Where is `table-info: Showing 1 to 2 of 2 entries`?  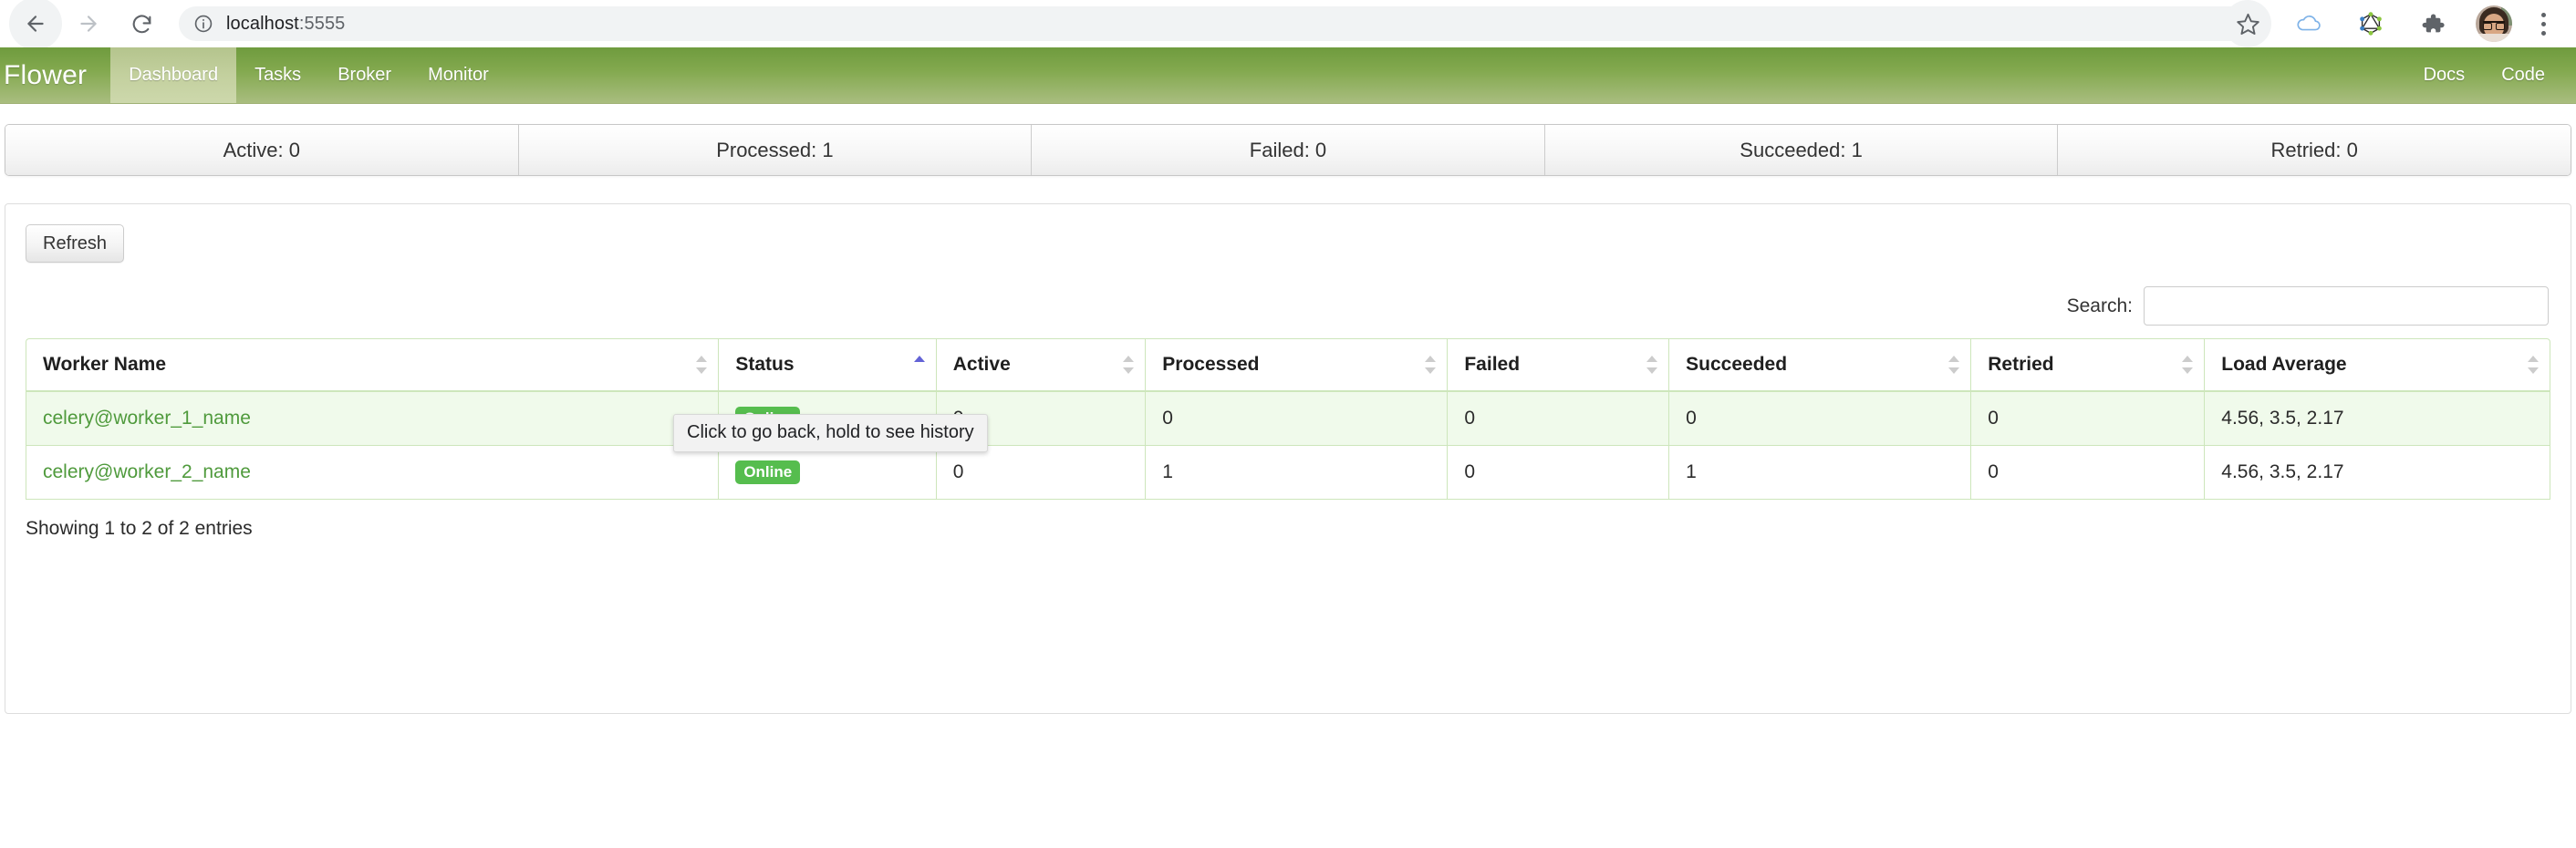 table-info: Showing 1 to 2 of 2 entries is located at coordinates (139, 528).